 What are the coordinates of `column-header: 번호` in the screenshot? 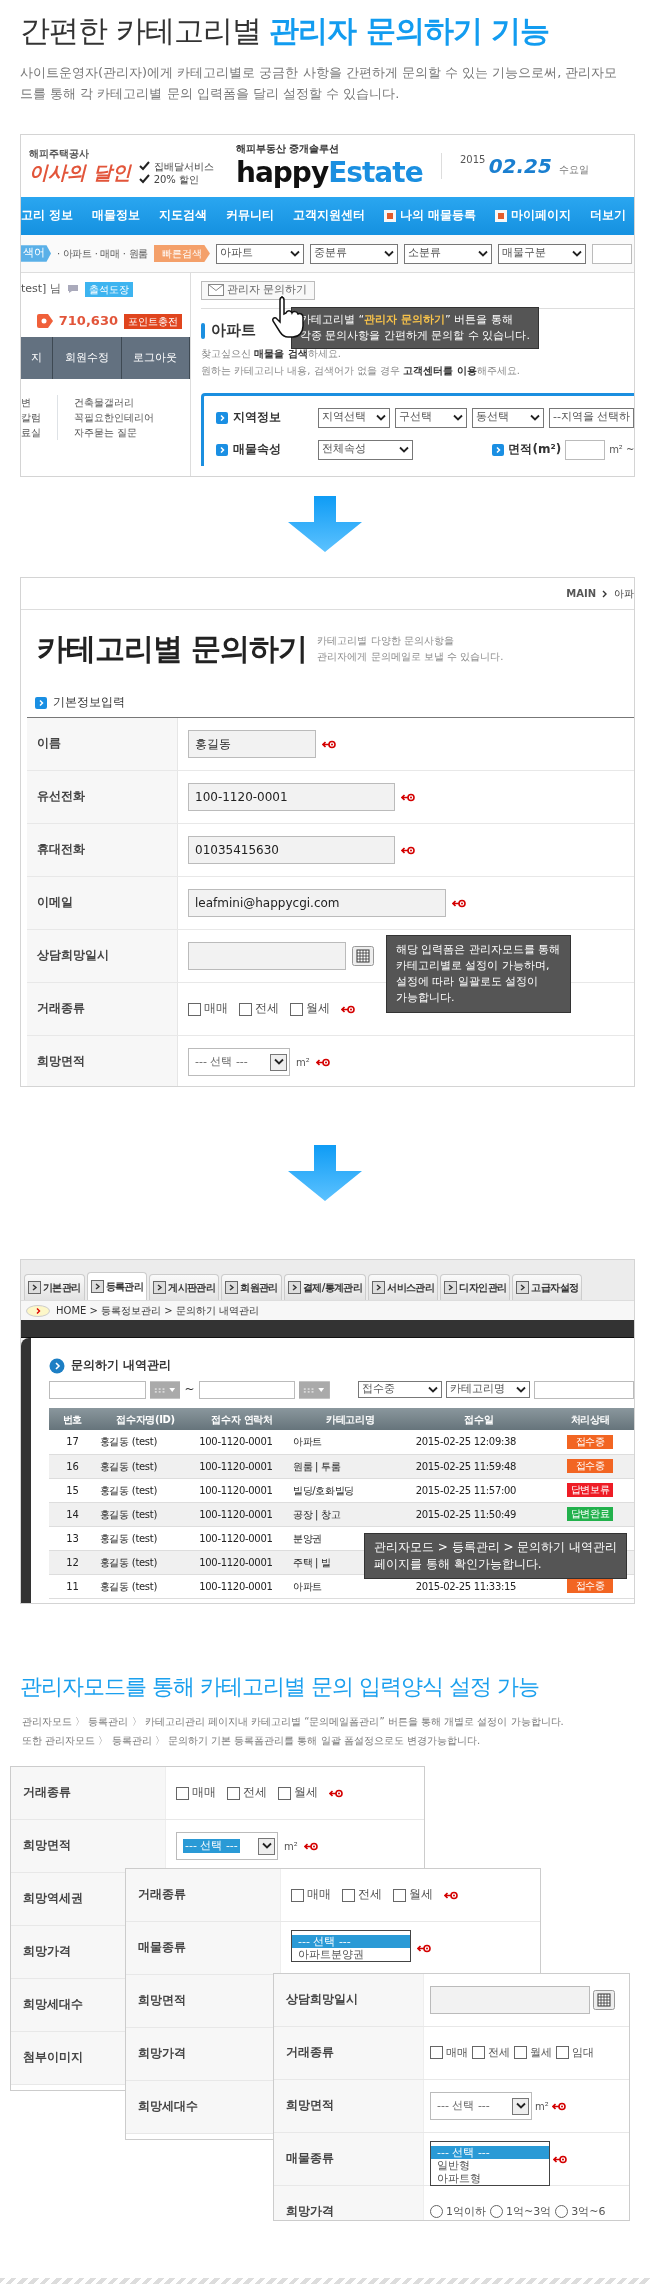 It's located at (72, 1419).